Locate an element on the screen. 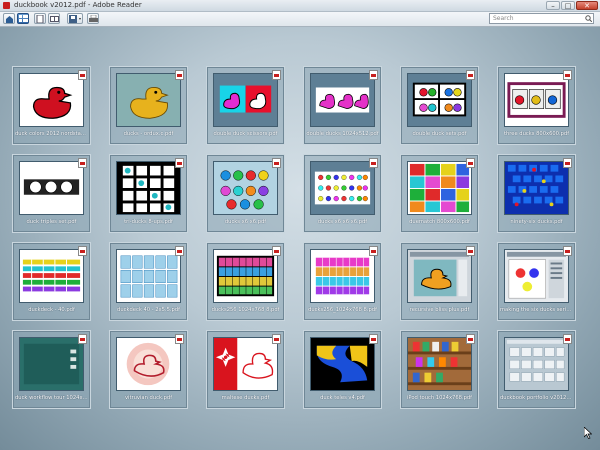  save-button is located at coordinates (75, 18).